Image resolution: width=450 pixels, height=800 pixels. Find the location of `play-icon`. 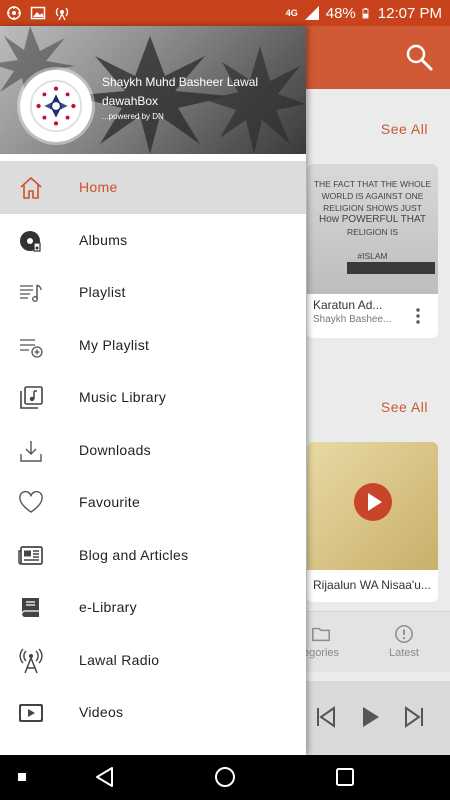

play-icon is located at coordinates (370, 717).